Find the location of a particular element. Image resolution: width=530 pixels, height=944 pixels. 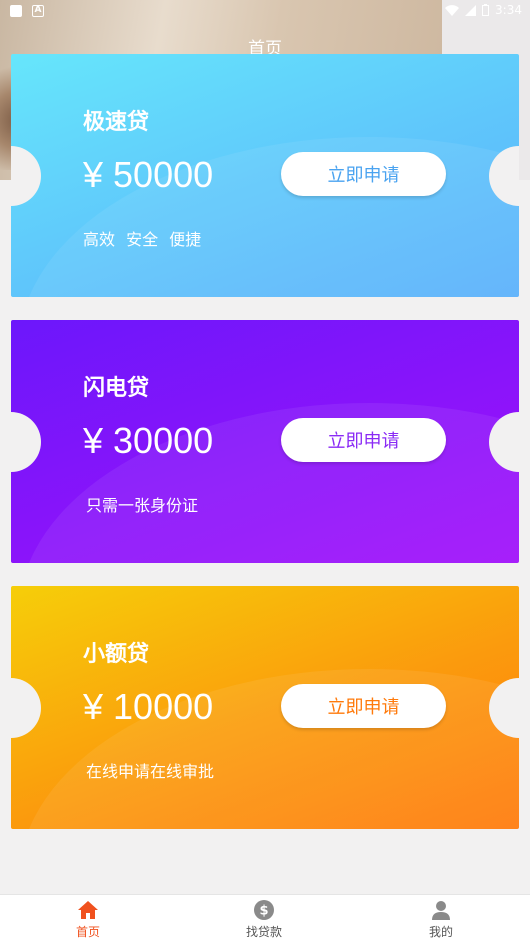

signal-icon is located at coordinates (471, 10).